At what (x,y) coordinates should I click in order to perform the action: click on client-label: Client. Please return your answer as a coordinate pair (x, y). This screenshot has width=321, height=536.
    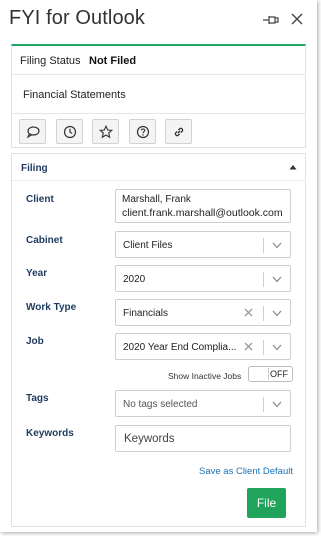
    Looking at the image, I should click on (40, 199).